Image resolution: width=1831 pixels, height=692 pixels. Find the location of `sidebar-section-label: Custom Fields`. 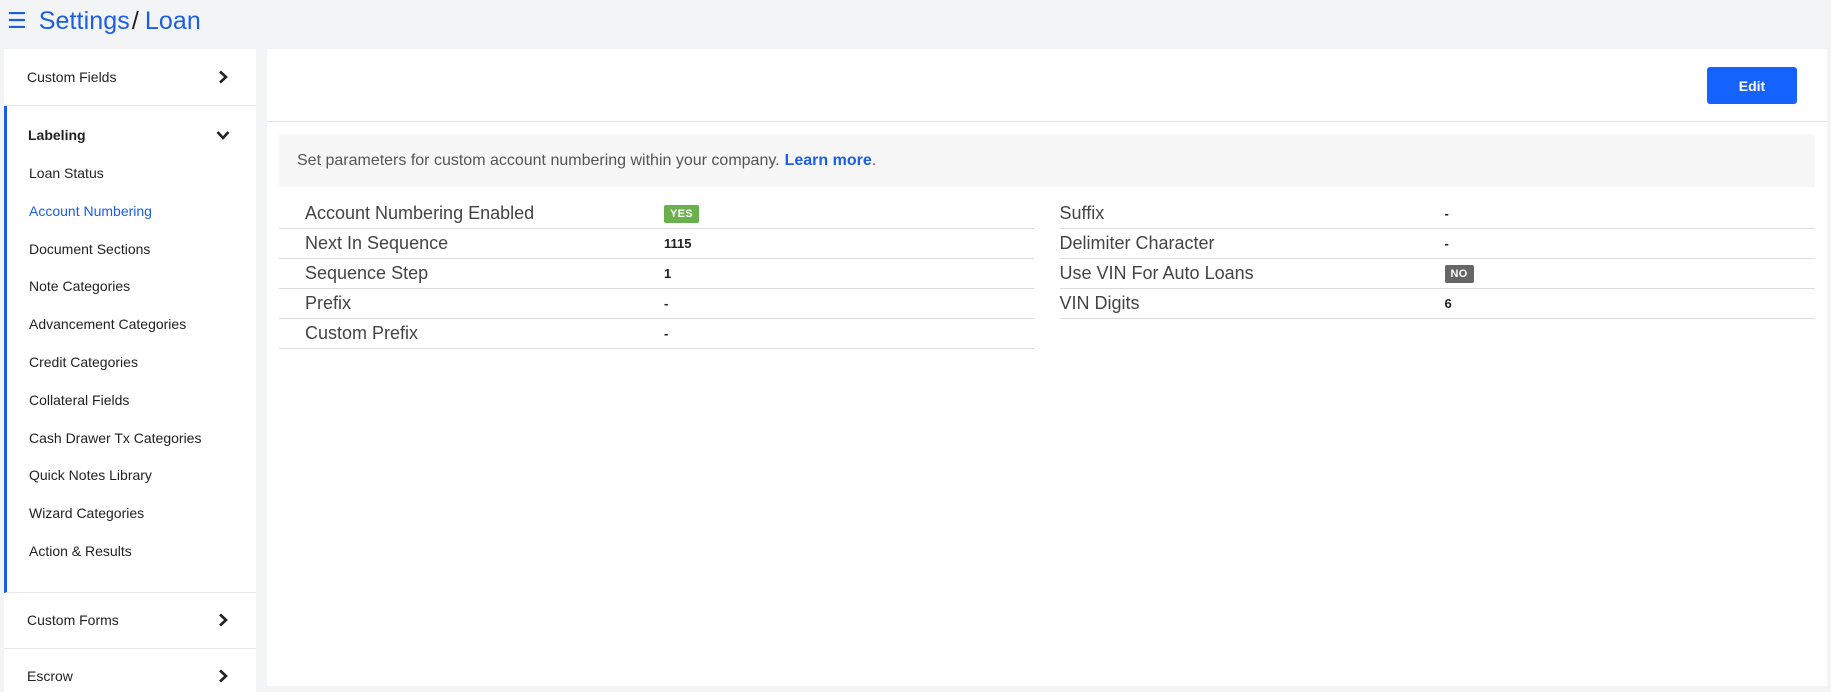

sidebar-section-label: Custom Fields is located at coordinates (72, 77).